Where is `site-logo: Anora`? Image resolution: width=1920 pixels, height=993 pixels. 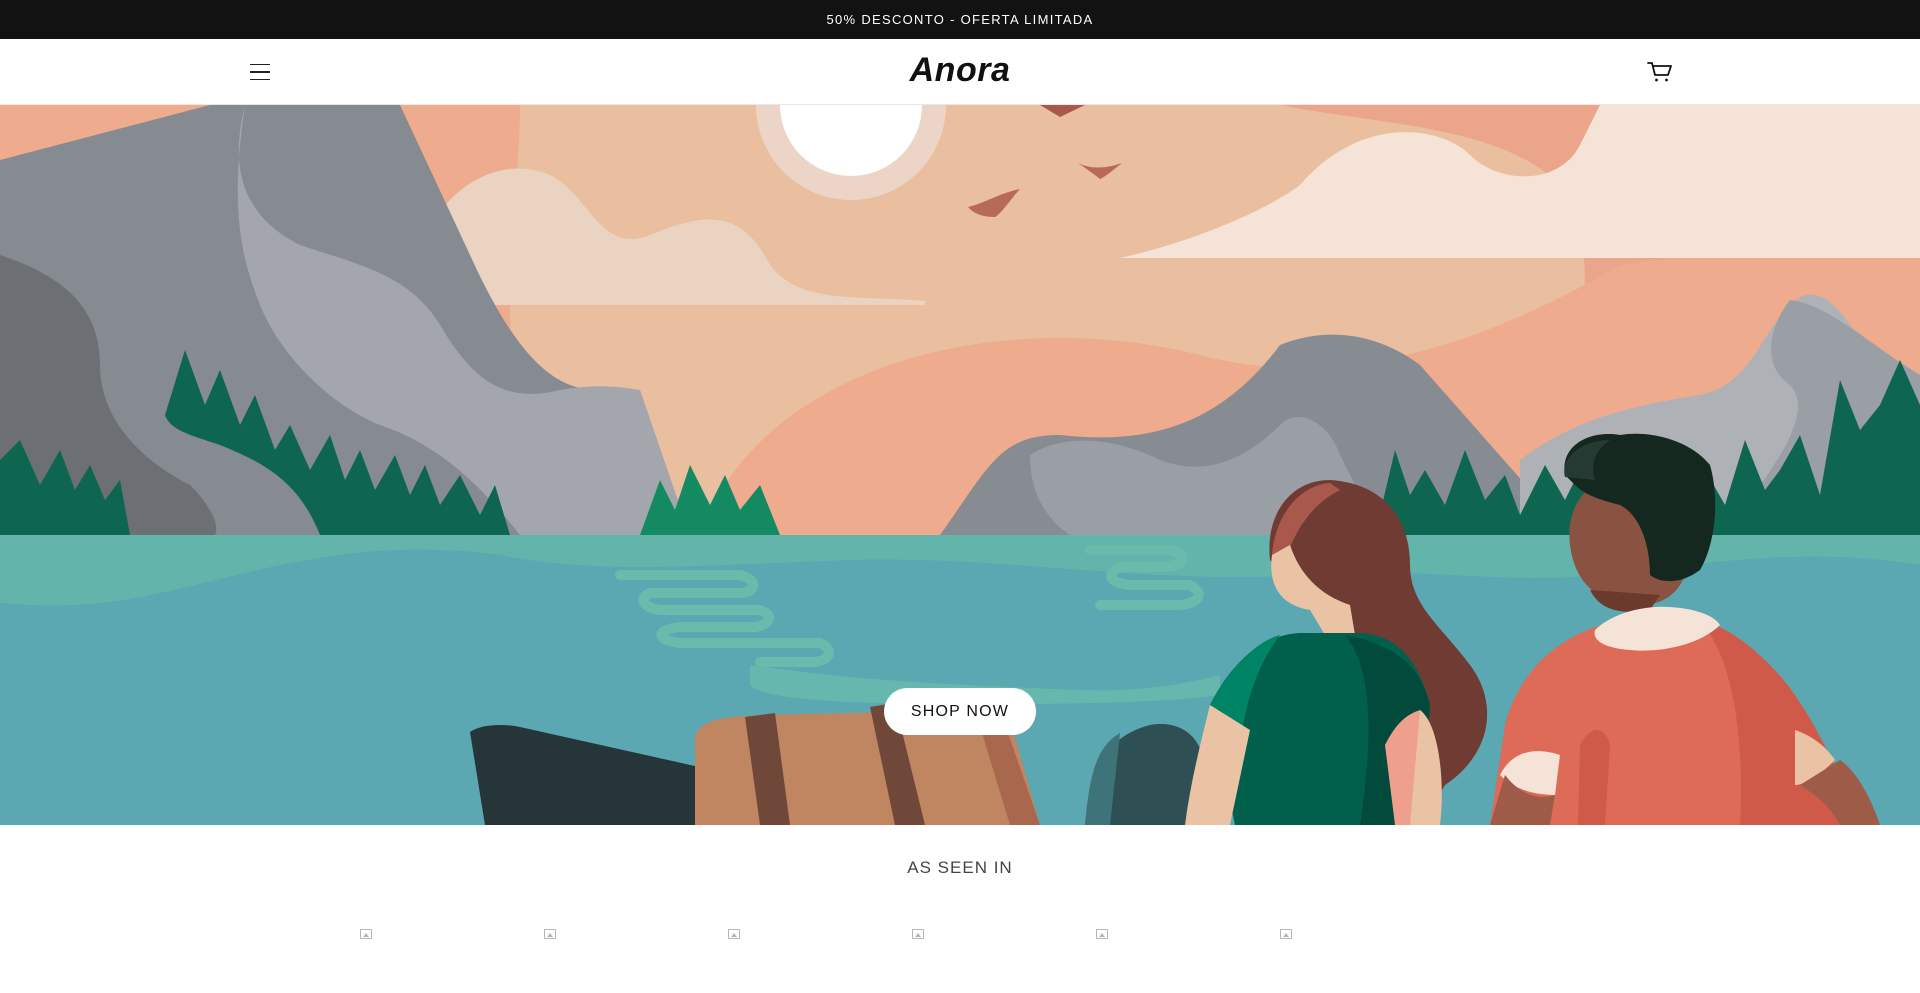
site-logo: Anora is located at coordinates (960, 70).